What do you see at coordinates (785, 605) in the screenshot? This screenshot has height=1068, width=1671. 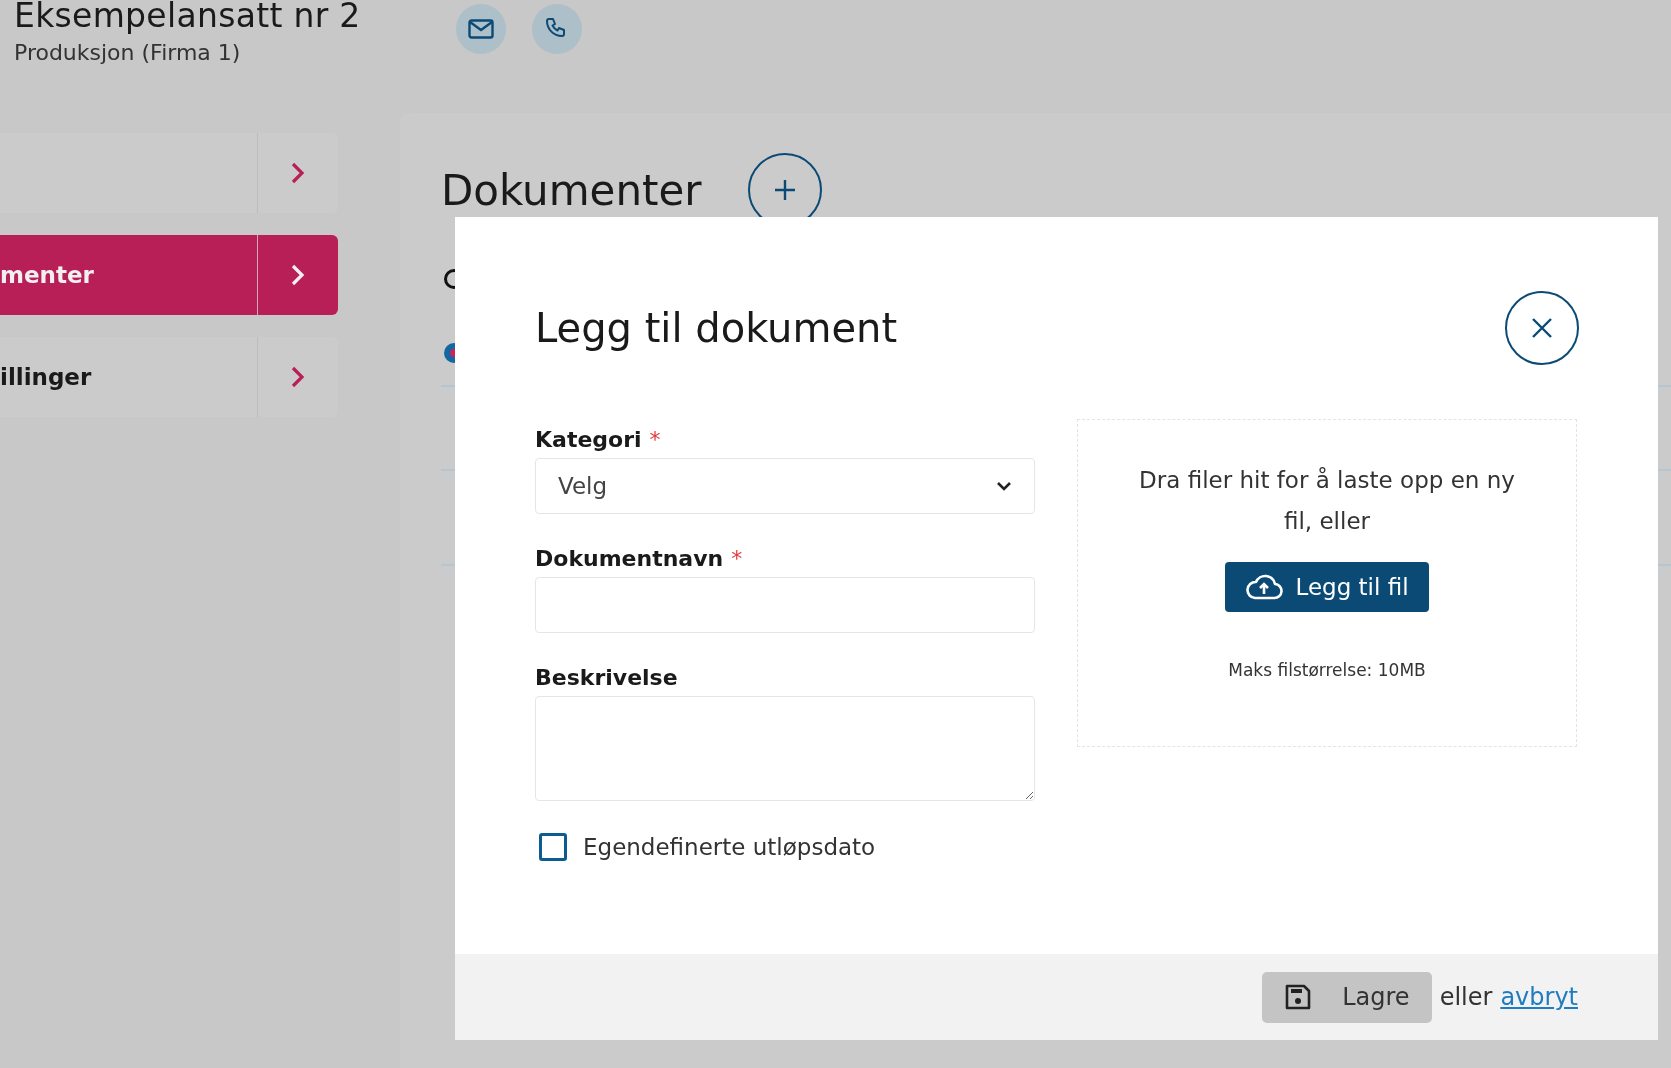 I see `input-field` at bounding box center [785, 605].